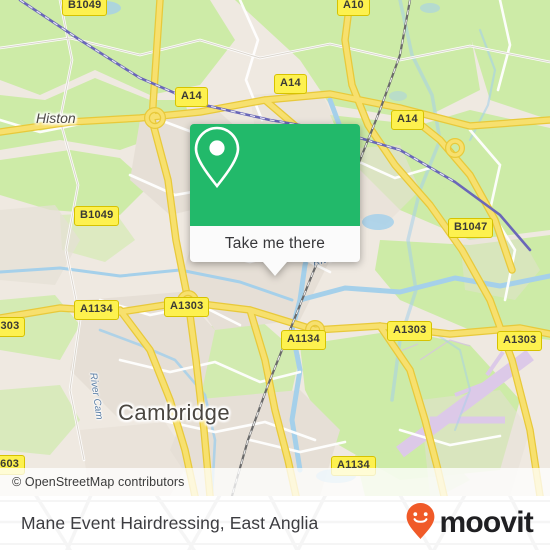 This screenshot has width=550, height=550. I want to click on road-shield-a1303-edge: A1303, so click(13, 327).